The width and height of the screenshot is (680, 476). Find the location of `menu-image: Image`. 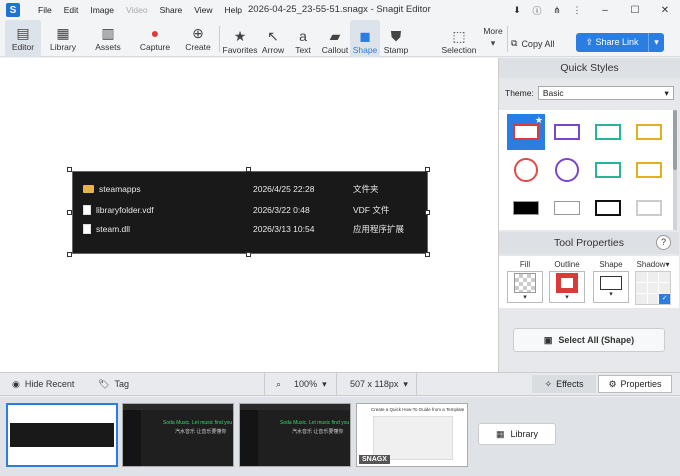

menu-image: Image is located at coordinates (102, 10).